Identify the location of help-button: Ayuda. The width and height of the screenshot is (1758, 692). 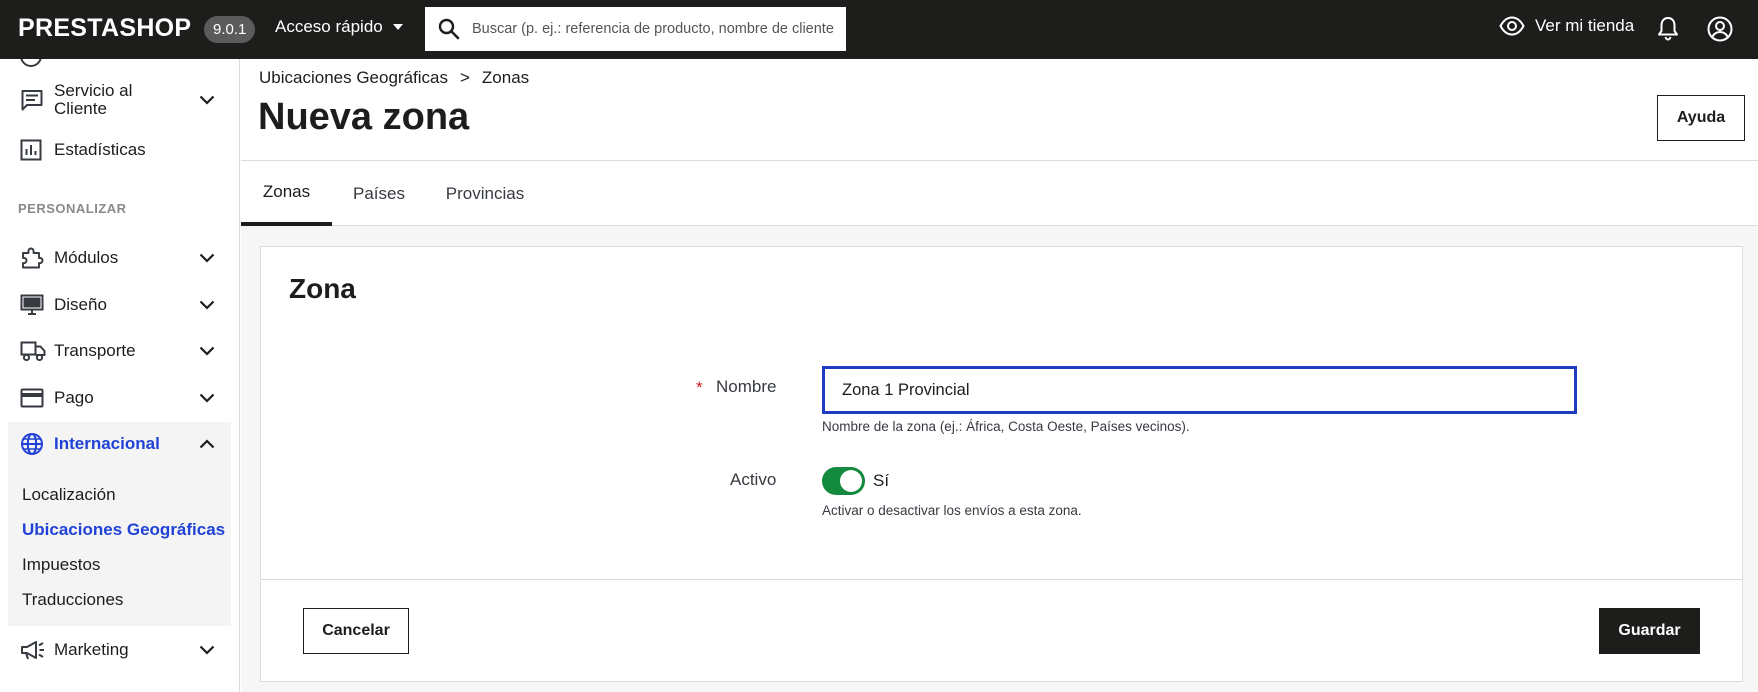
(1701, 118).